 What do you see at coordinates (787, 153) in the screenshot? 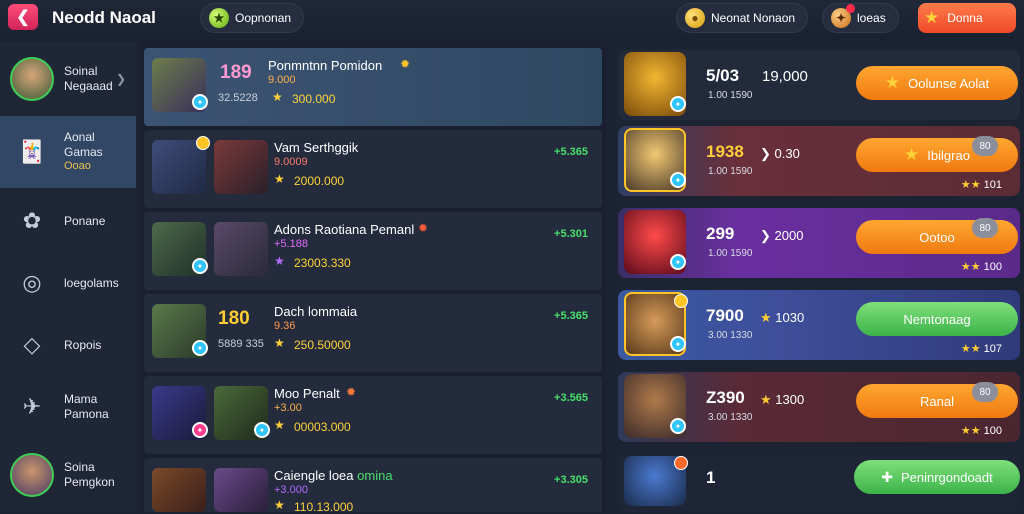
I see `card-amount-text: 0.30` at bounding box center [787, 153].